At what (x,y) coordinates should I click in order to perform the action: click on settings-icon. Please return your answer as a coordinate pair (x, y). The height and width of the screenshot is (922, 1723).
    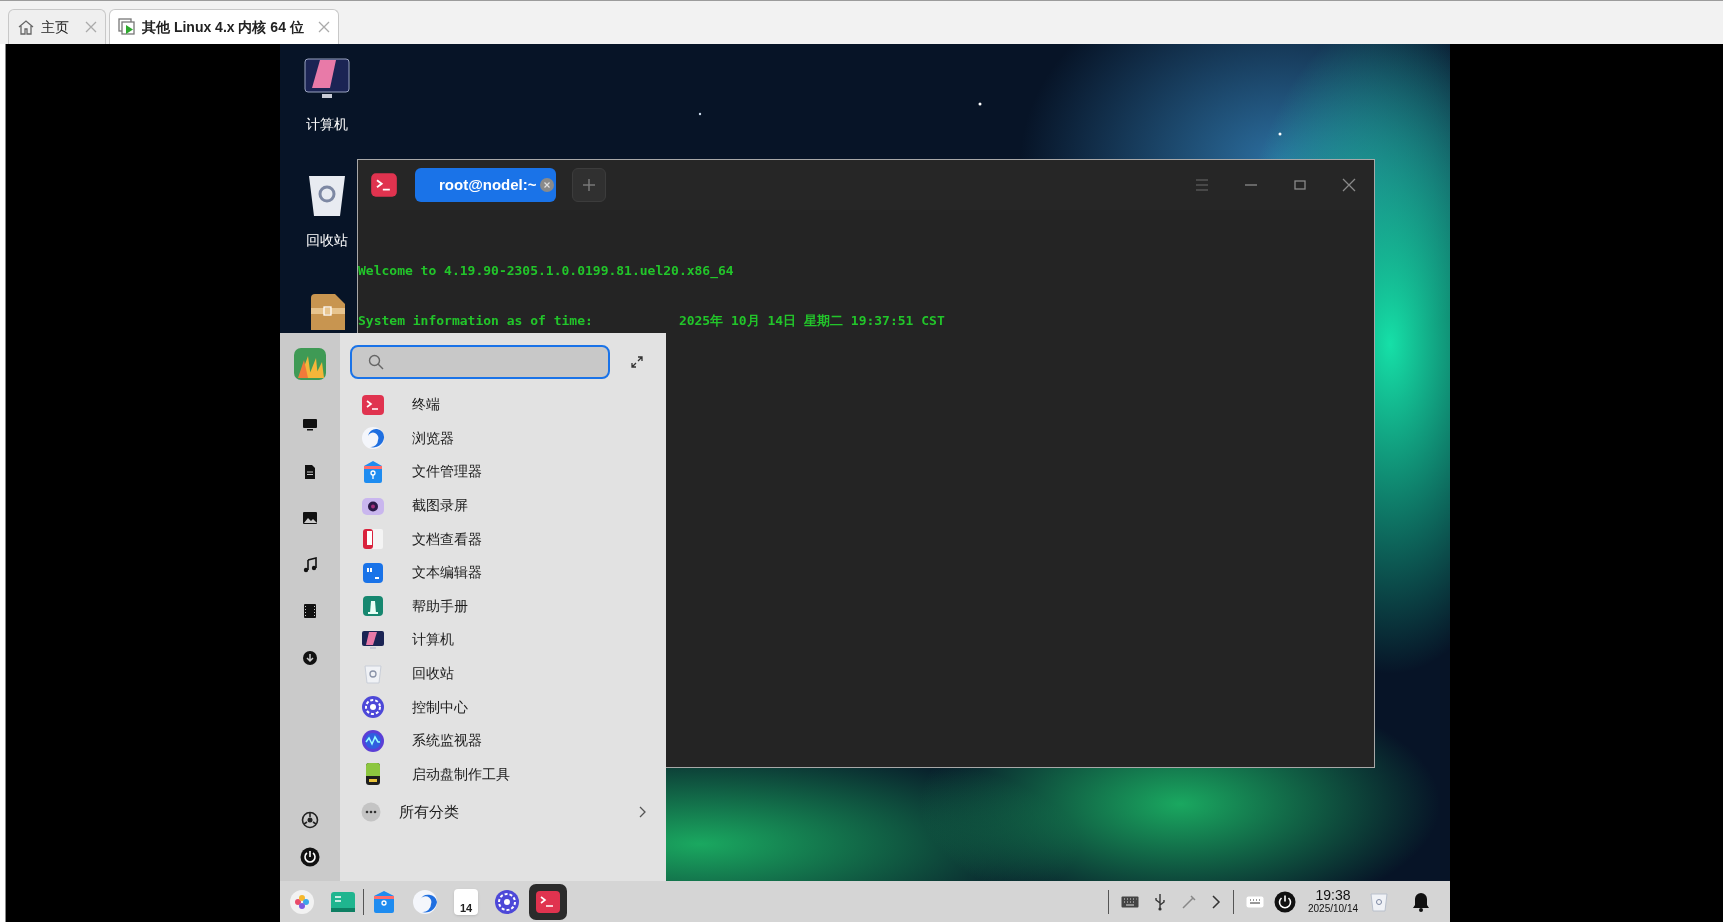
    Looking at the image, I should click on (310, 820).